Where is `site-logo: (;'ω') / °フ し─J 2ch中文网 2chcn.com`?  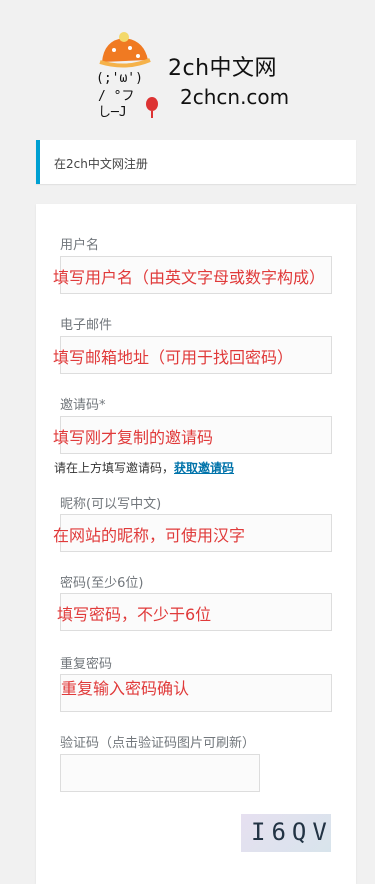
site-logo: (;'ω') / °フ し─J 2ch中文网 2chcn.com is located at coordinates (187, 65).